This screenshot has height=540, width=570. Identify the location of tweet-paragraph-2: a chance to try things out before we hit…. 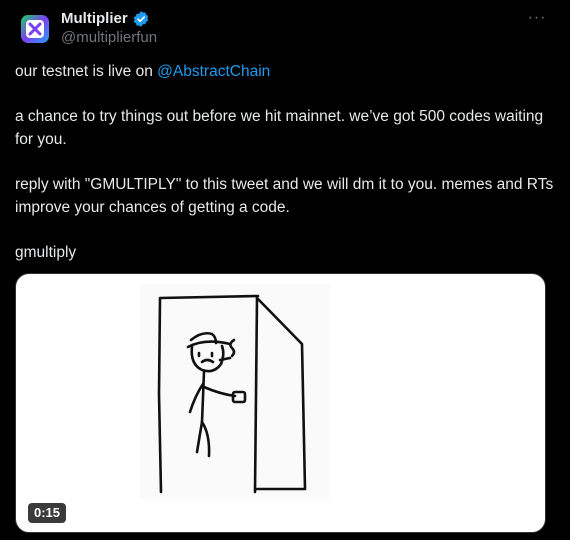
(279, 128).